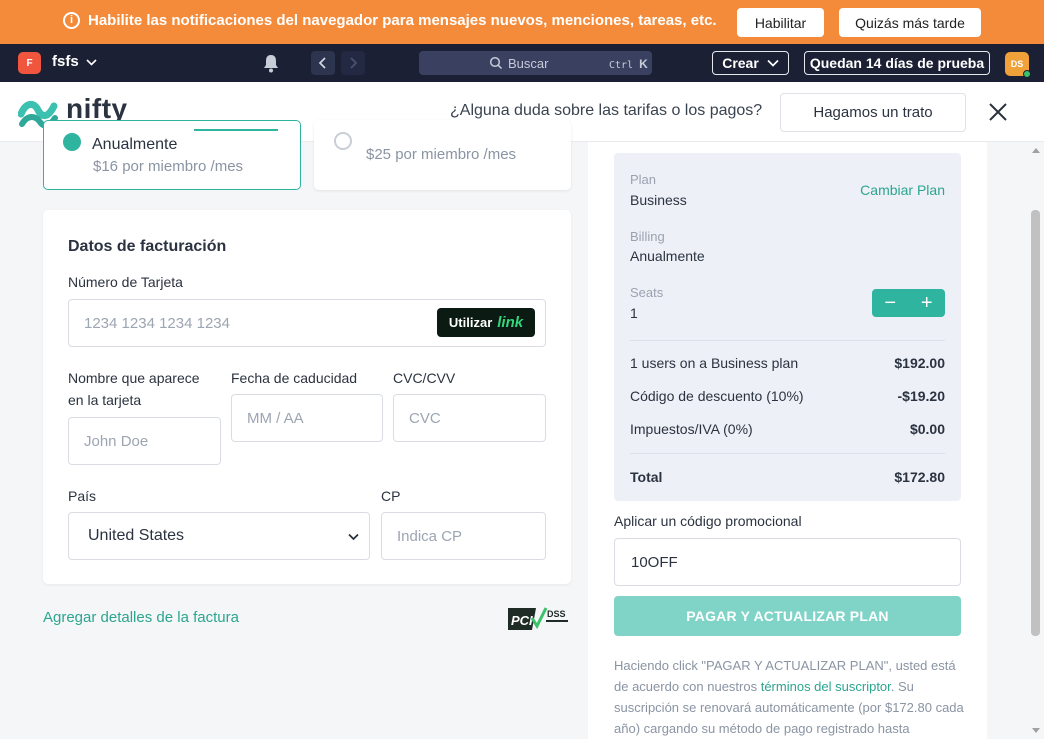 The height and width of the screenshot is (739, 1044). What do you see at coordinates (1027, 74) in the screenshot?
I see `online-status-dot` at bounding box center [1027, 74].